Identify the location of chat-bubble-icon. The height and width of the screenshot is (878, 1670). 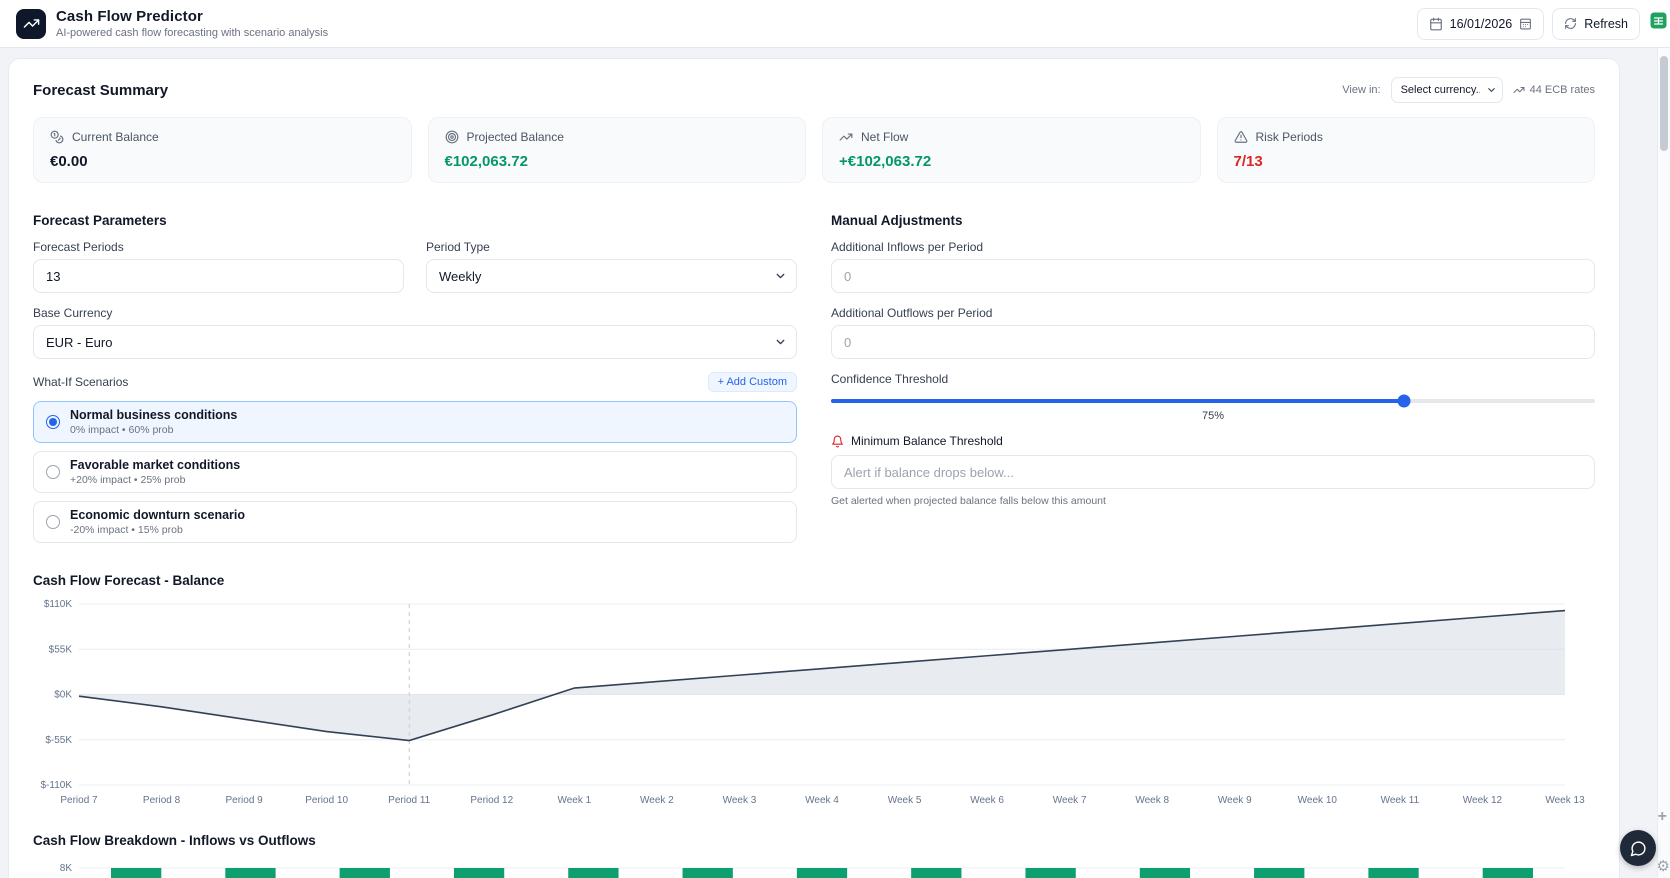
(1638, 848).